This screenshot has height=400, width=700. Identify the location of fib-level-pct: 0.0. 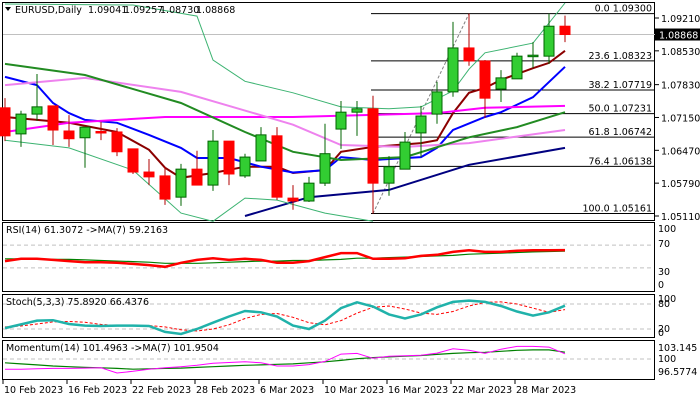
(602, 9).